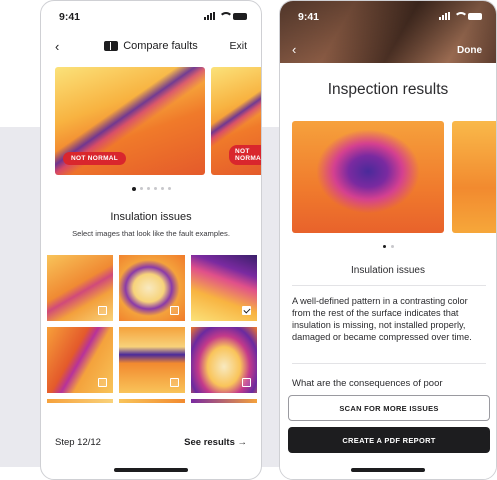 The height and width of the screenshot is (480, 497). What do you see at coordinates (111, 46) in the screenshot?
I see `compare-icon` at bounding box center [111, 46].